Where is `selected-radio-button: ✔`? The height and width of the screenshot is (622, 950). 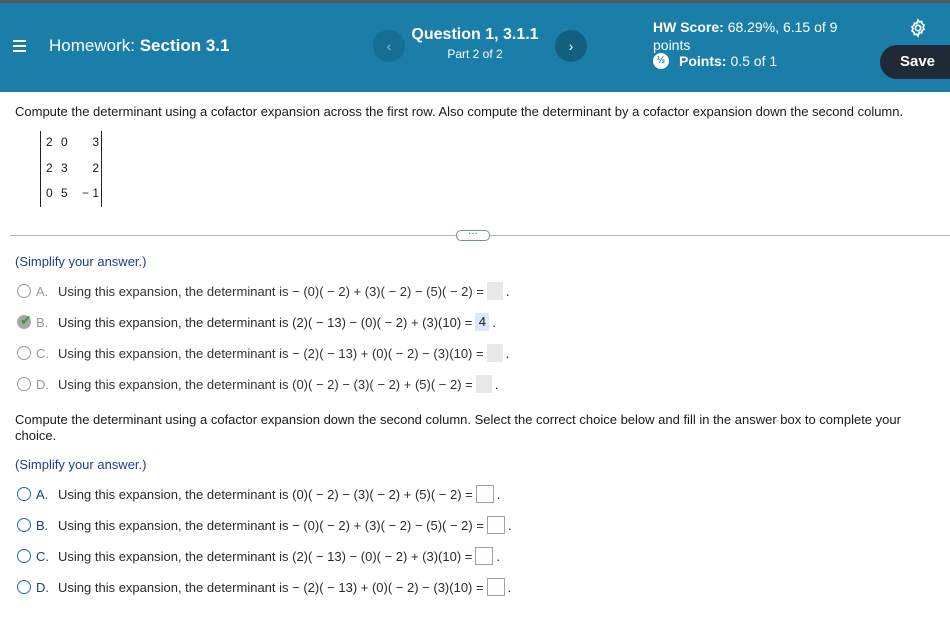 selected-radio-button: ✔ is located at coordinates (24, 320).